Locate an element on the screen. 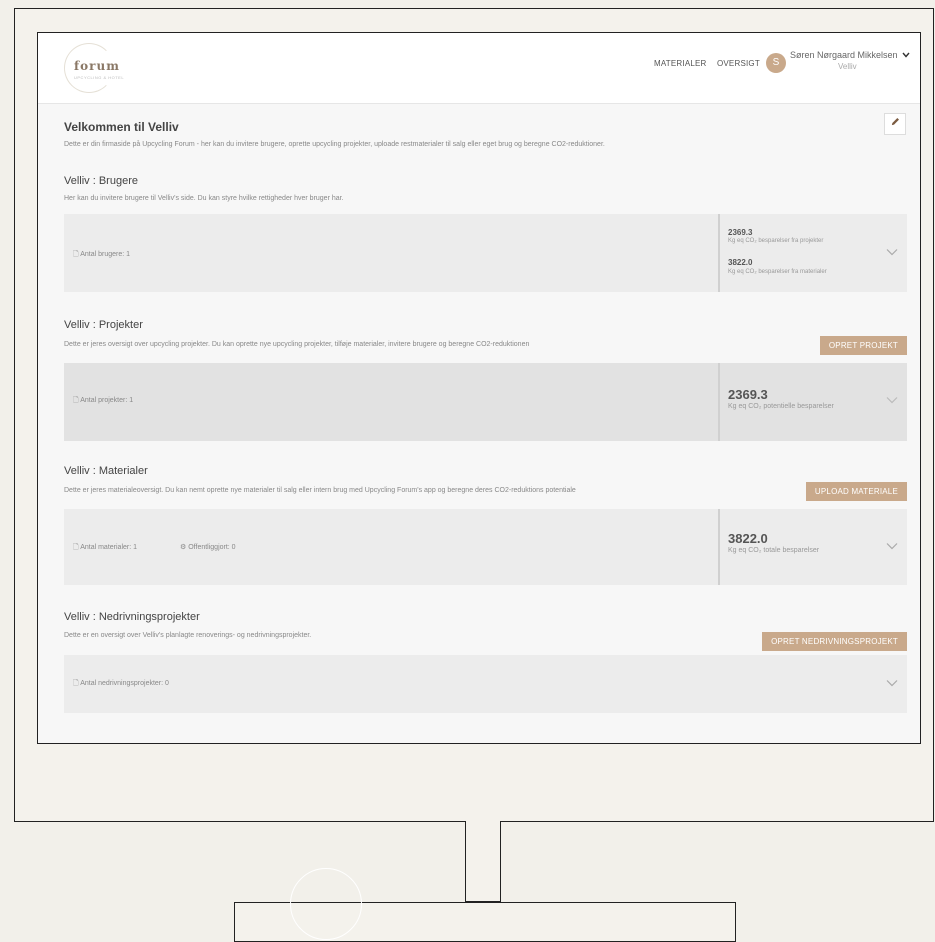  create-project-button: OPRET PROJEKT is located at coordinates (863, 345).